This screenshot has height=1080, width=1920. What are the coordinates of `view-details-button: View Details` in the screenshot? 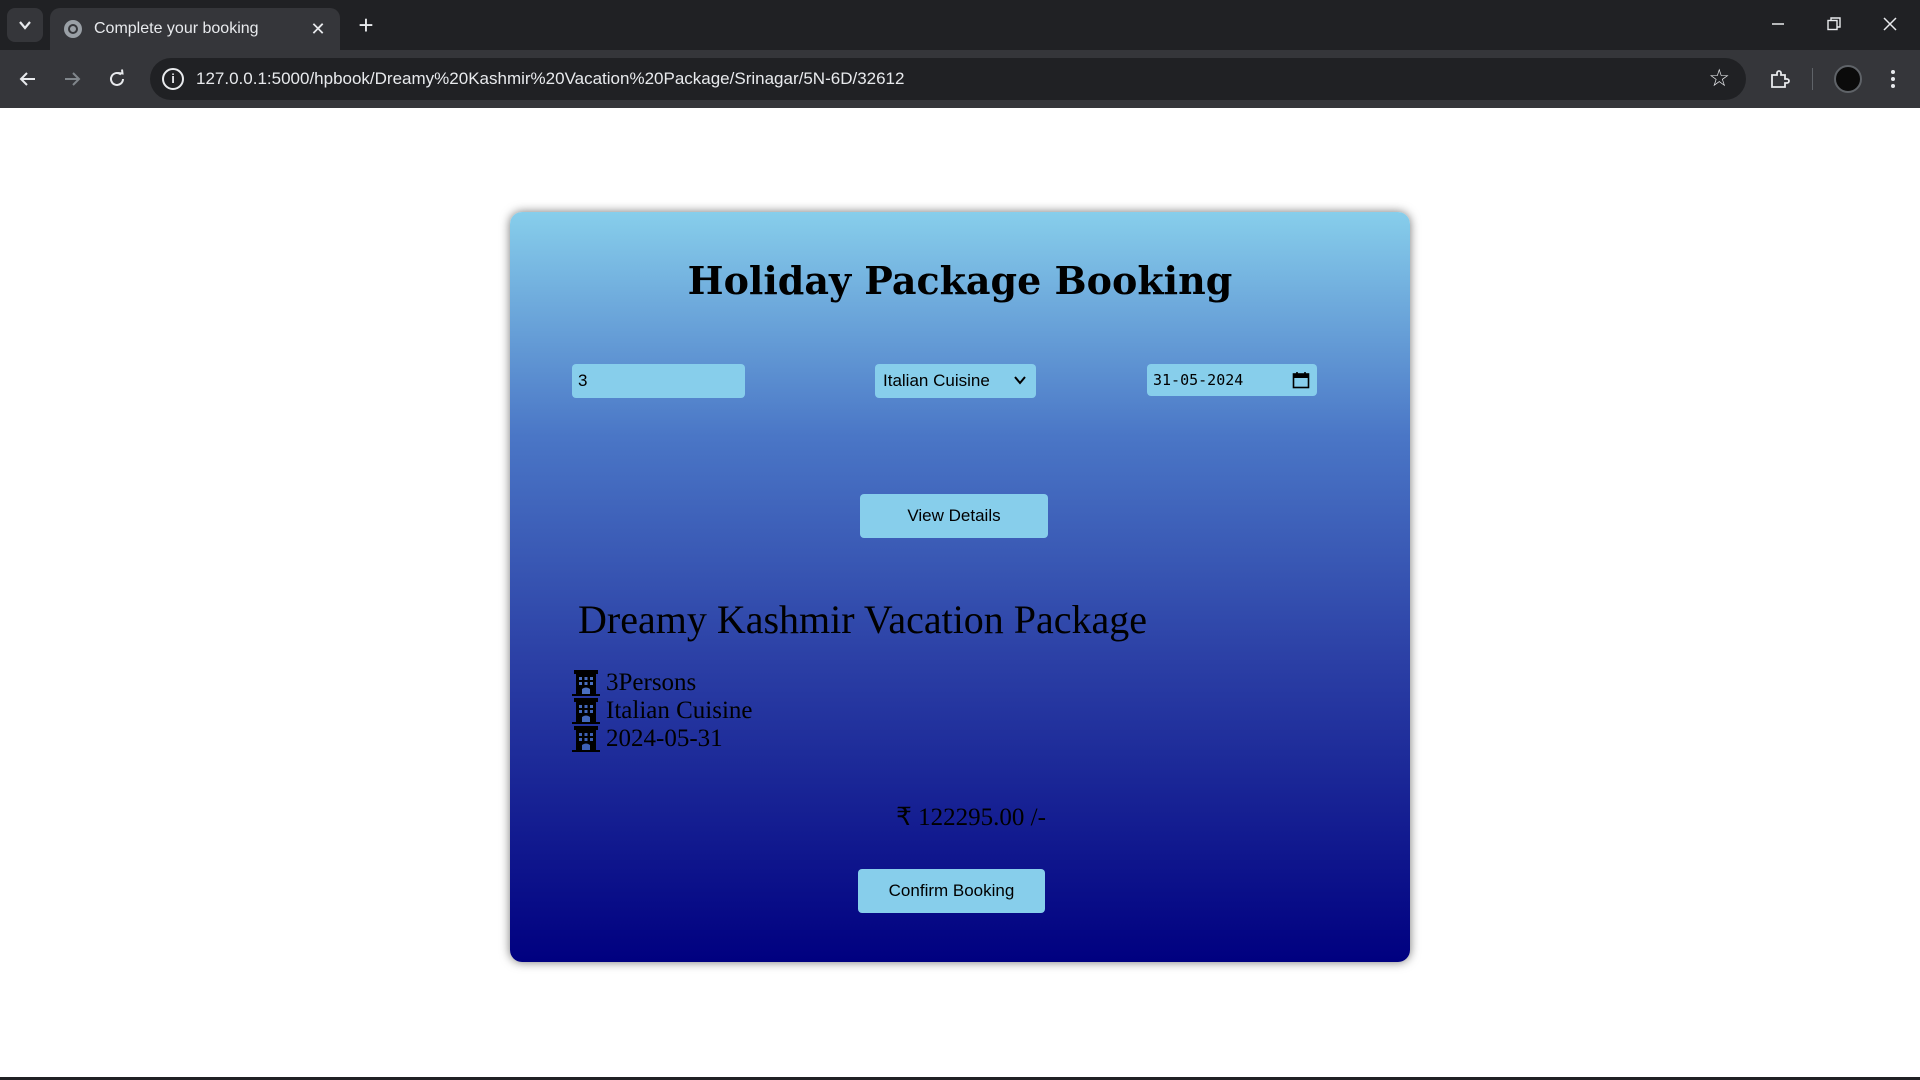 It's located at (954, 516).